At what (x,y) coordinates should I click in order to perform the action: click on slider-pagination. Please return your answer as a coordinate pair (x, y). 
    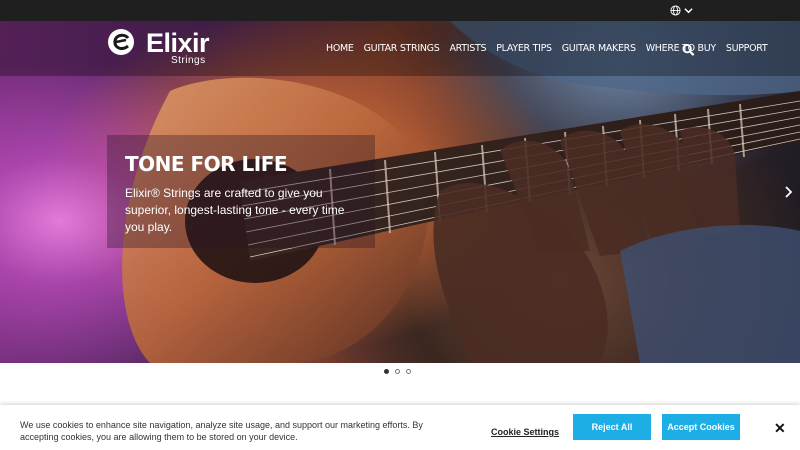
    Looking at the image, I should click on (397, 371).